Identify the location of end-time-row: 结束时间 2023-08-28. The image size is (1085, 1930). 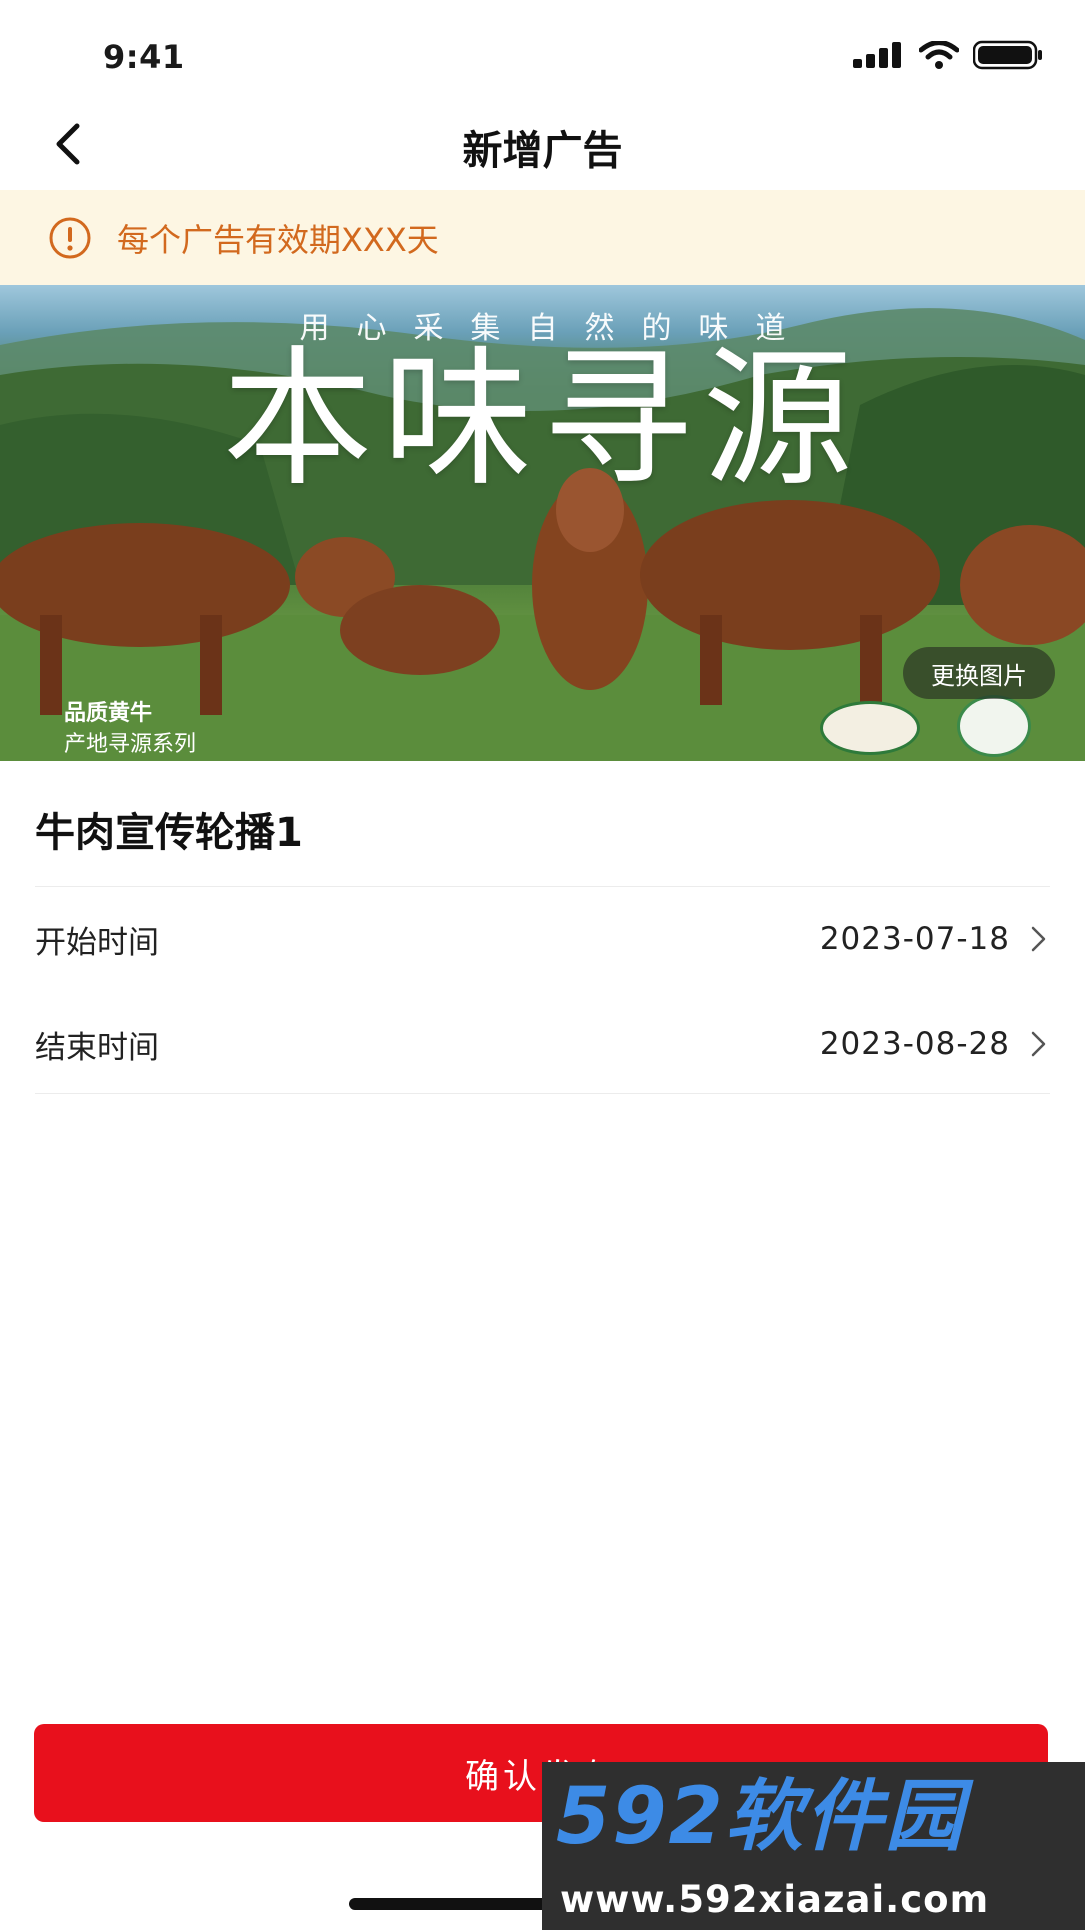
(542, 1044).